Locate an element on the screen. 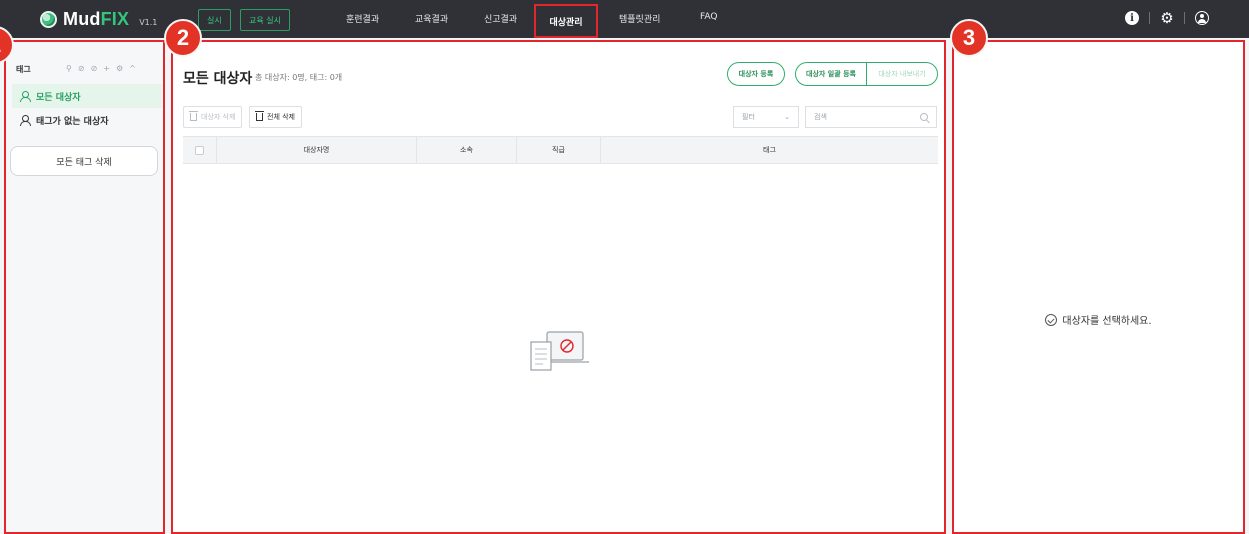 Image resolution: width=1249 pixels, height=534 pixels. training-run-button: 실시 is located at coordinates (214, 20).